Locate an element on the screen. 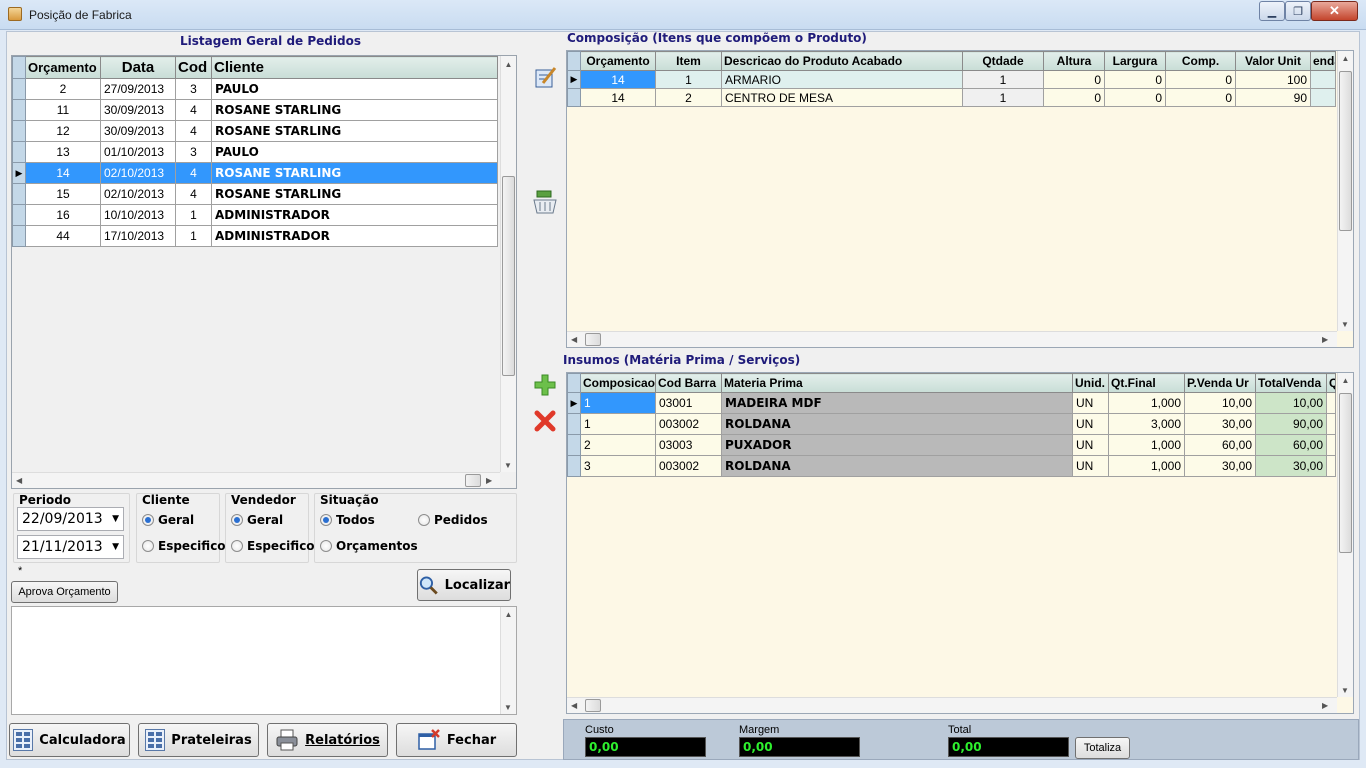  totaliza-button: Totaliza is located at coordinates (1102, 748).